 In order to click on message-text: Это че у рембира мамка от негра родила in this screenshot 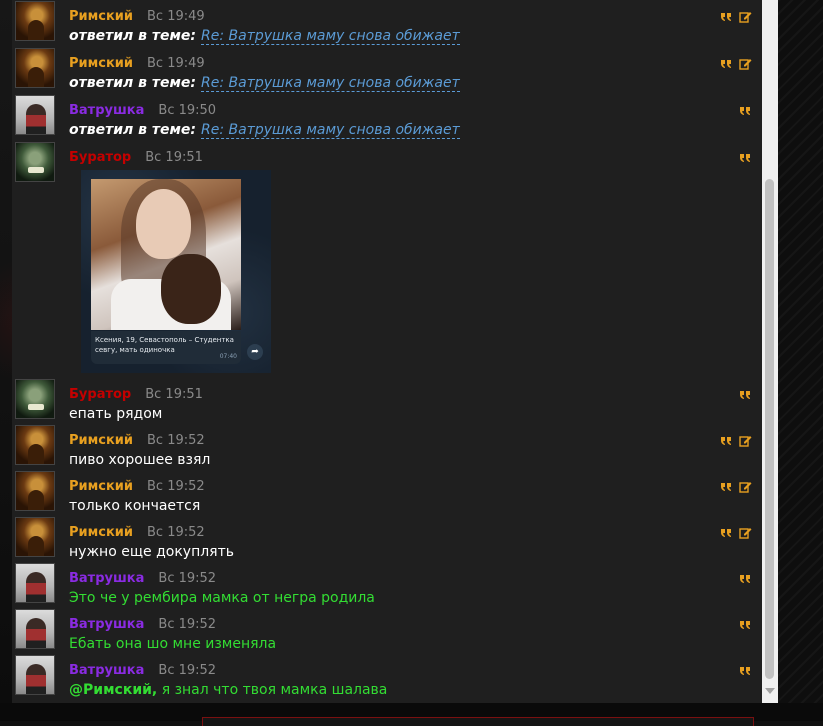, I will do `click(222, 598)`.